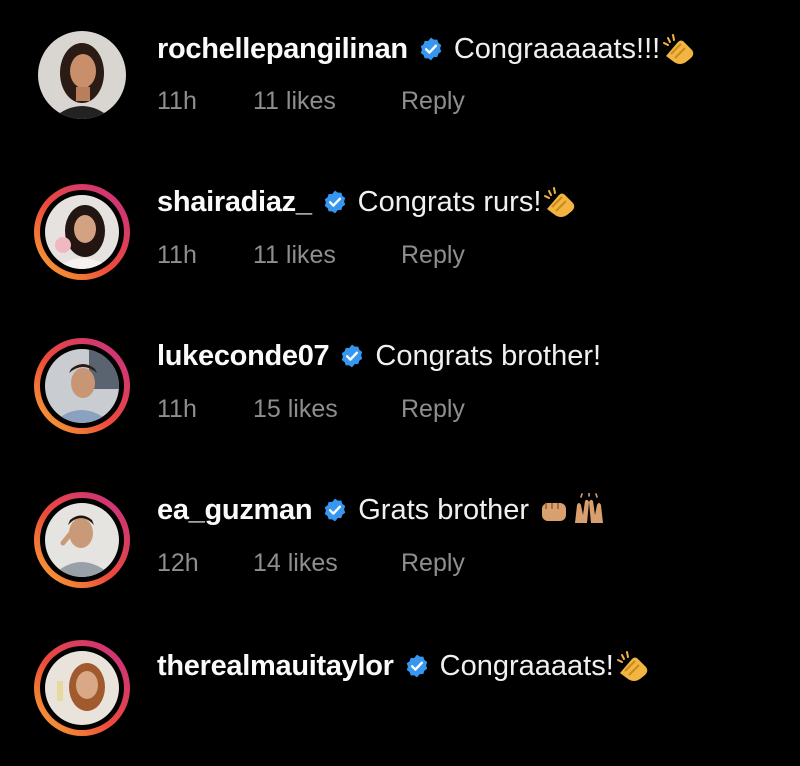 The image size is (800, 766). What do you see at coordinates (327, 409) in the screenshot?
I see `comment-likes: 15 likes` at bounding box center [327, 409].